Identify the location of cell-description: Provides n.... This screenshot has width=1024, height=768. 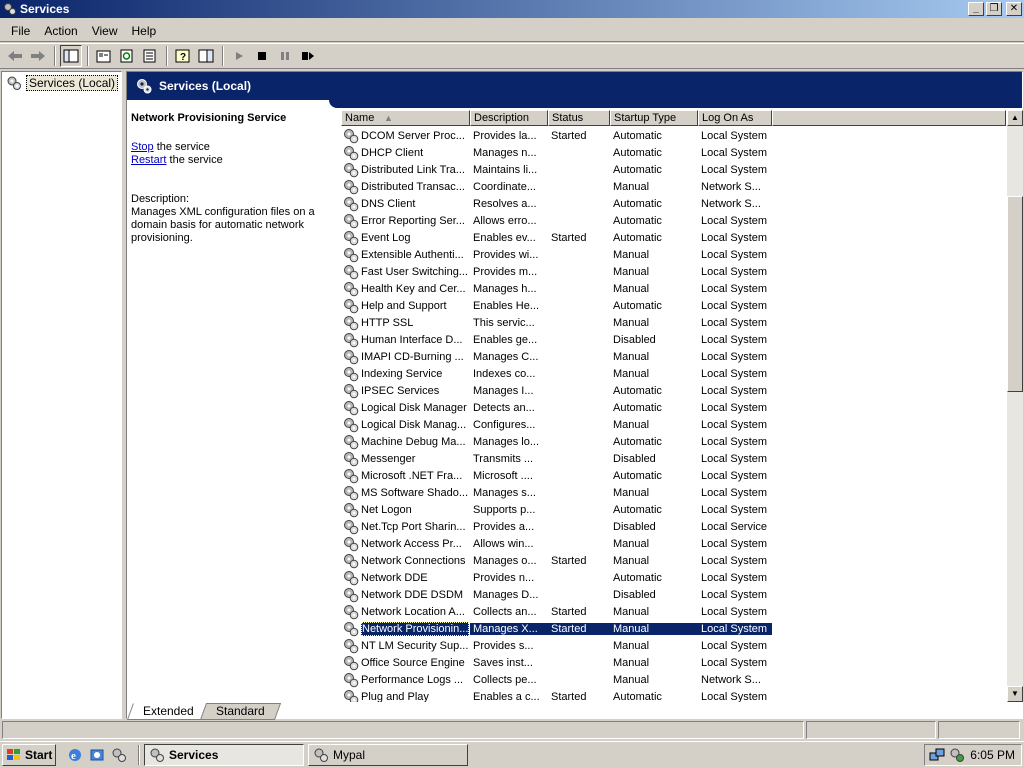
(504, 577).